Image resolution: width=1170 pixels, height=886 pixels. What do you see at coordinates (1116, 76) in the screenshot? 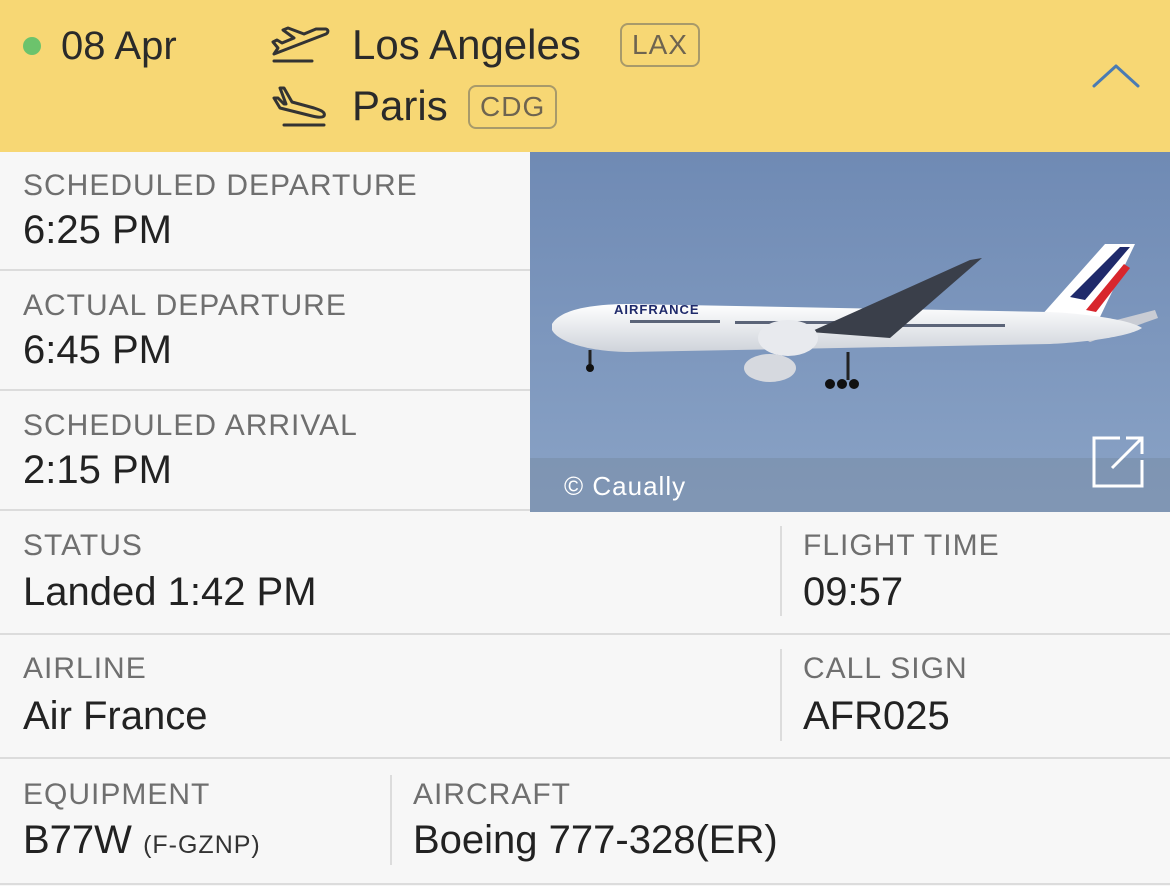
I see `chevron-up-icon` at bounding box center [1116, 76].